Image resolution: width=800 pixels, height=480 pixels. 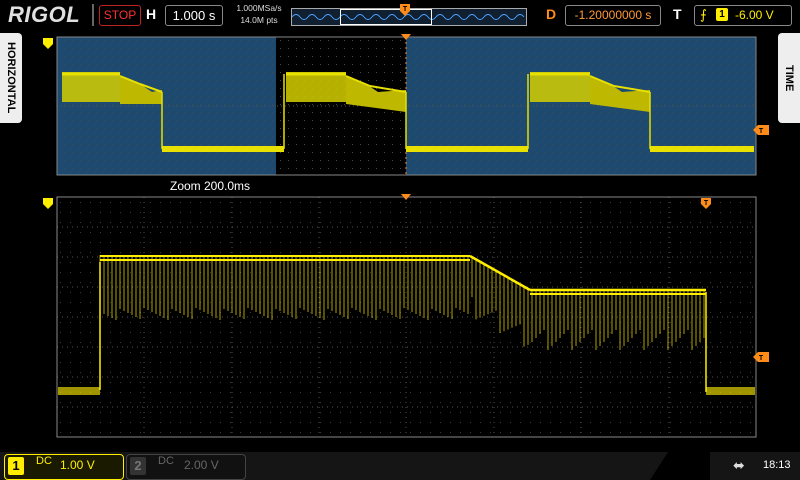 What do you see at coordinates (166, 461) in the screenshot?
I see `channel2-coupling-icon: DC` at bounding box center [166, 461].